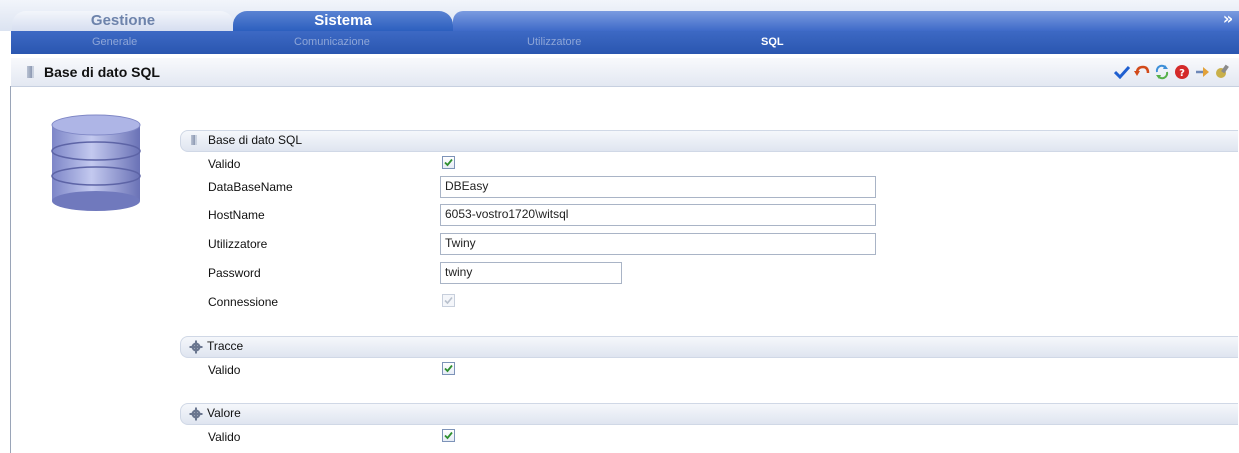 The image size is (1239, 453). I want to click on section-title: Valore, so click(224, 413).